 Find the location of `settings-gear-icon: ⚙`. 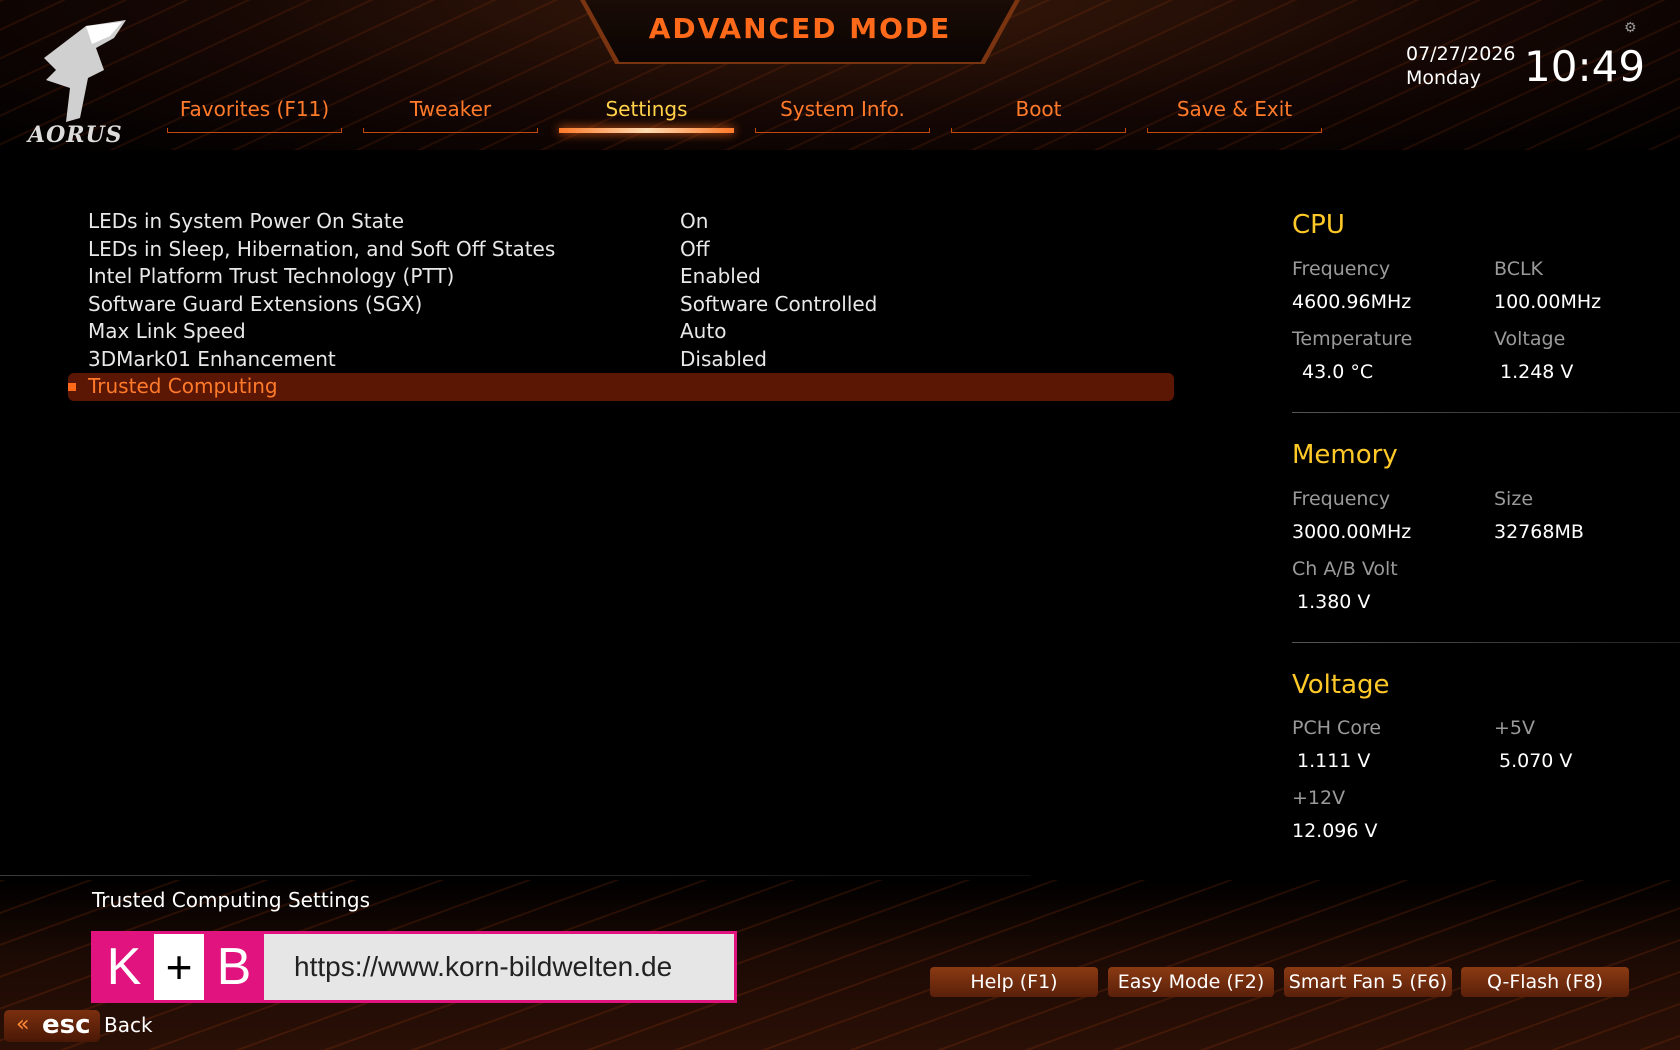

settings-gear-icon: ⚙ is located at coordinates (1630, 28).